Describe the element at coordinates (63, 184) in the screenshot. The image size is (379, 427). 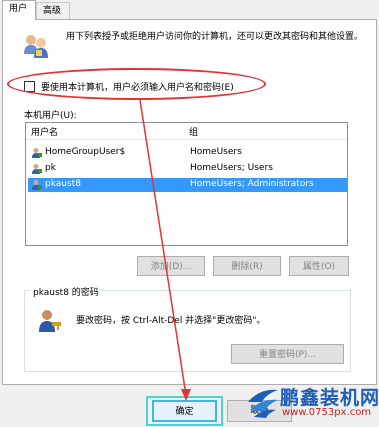
I see `row-username: pkaust8` at that location.